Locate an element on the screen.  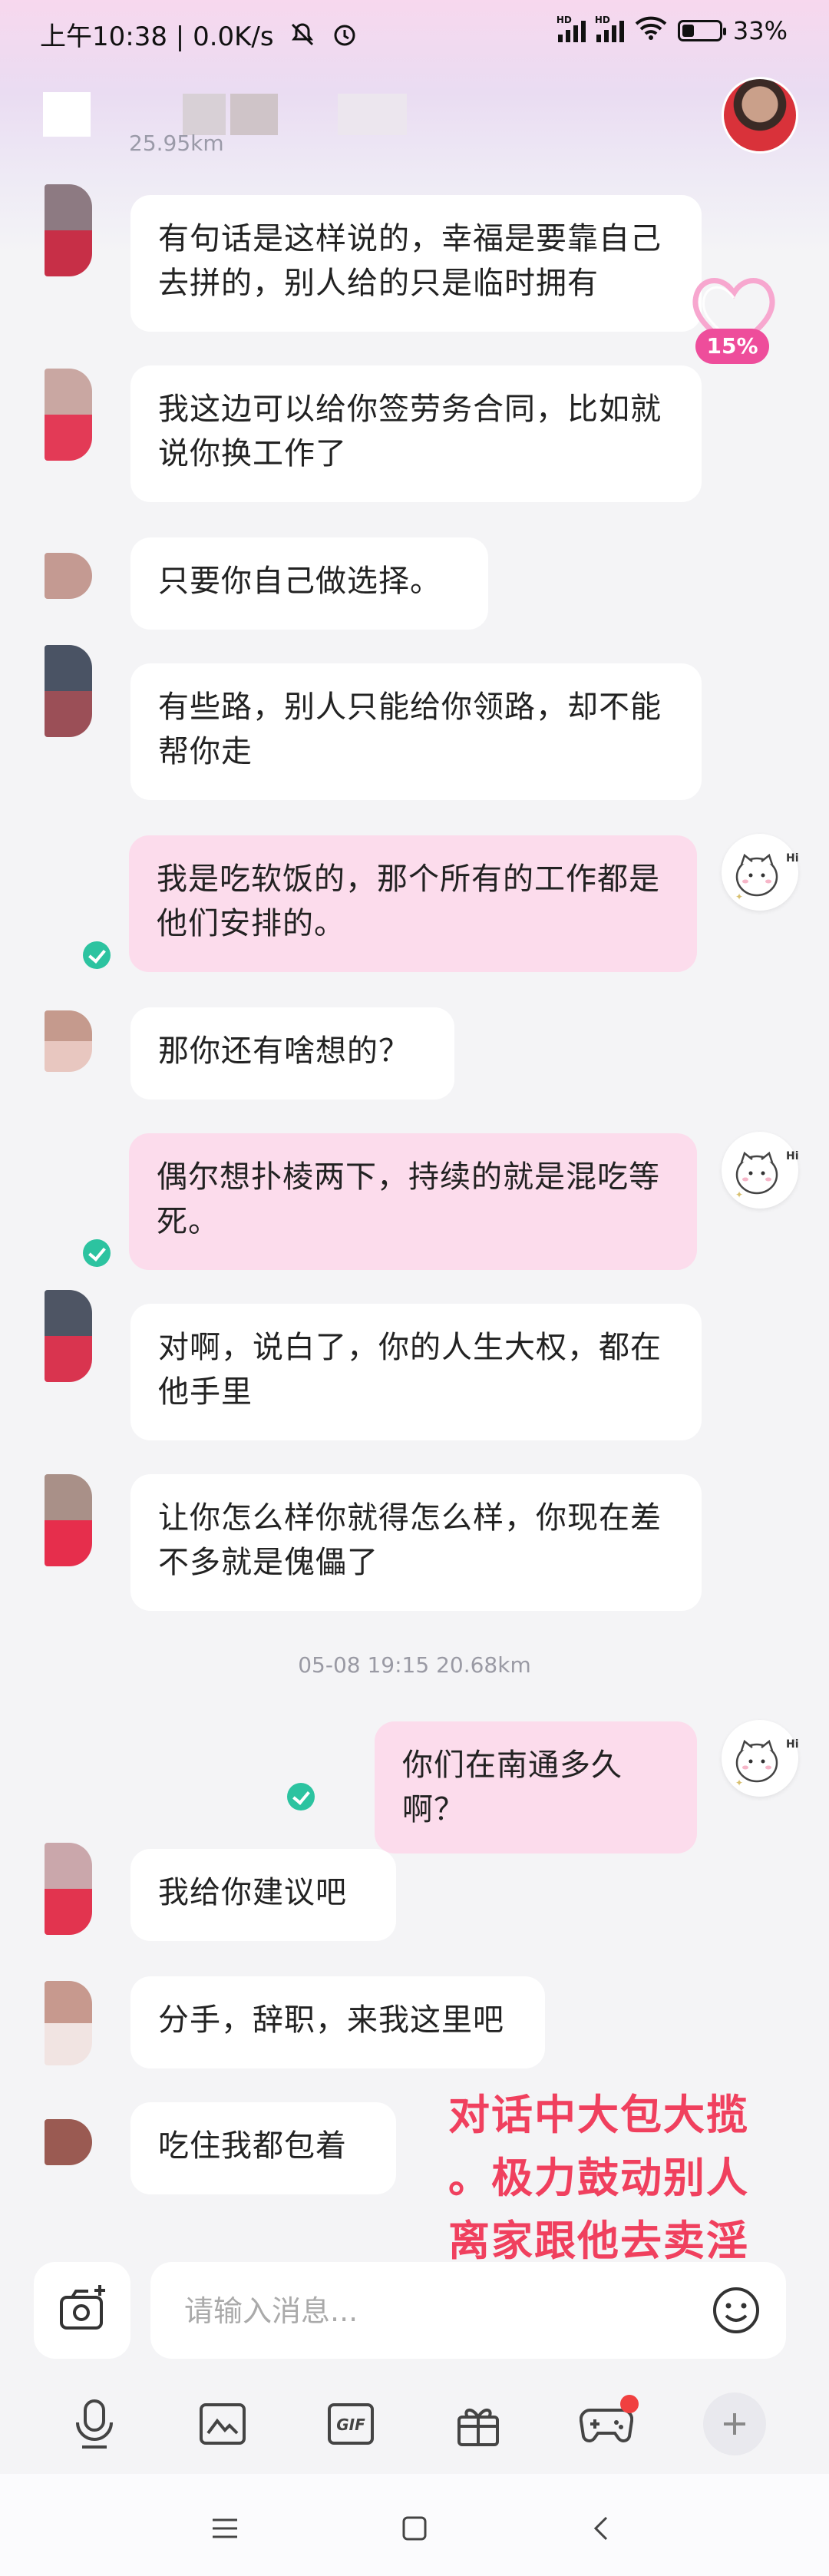
gift-button is located at coordinates (479, 2424).